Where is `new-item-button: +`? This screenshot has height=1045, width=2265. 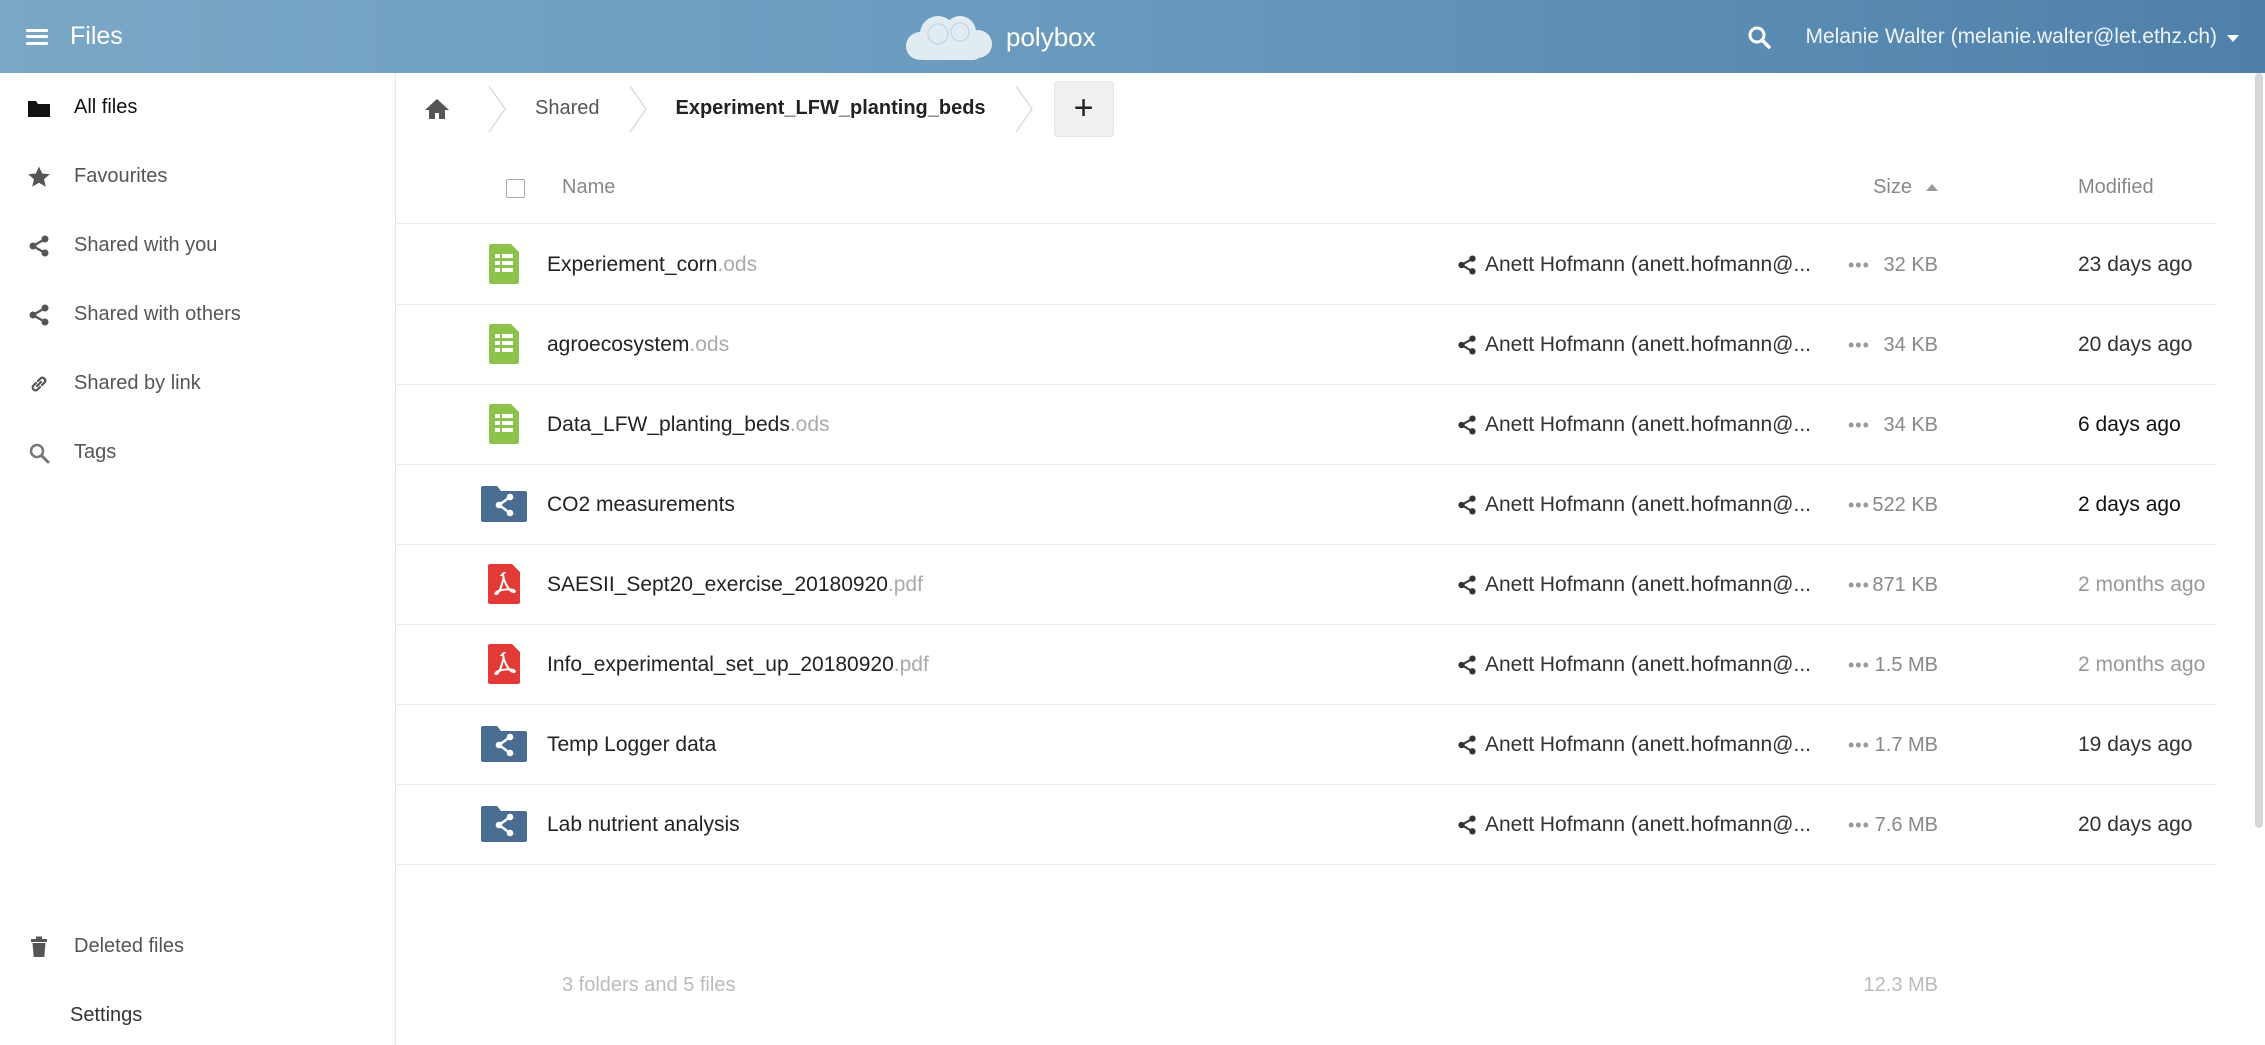 new-item-button: + is located at coordinates (1083, 108).